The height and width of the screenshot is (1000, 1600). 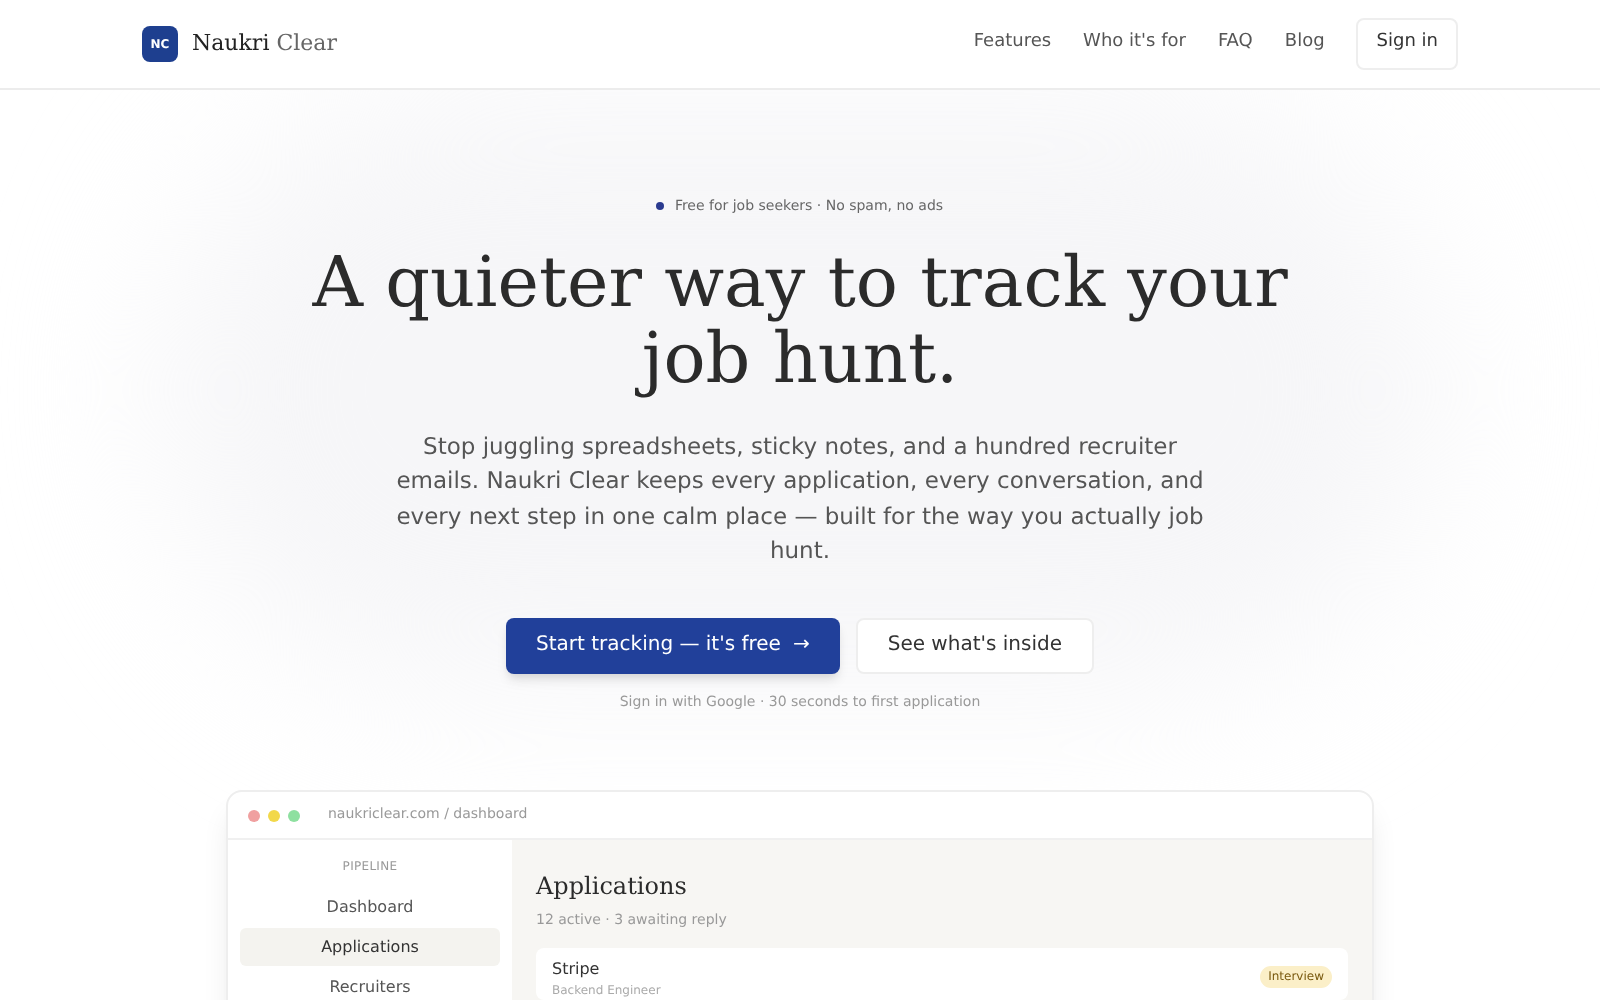 What do you see at coordinates (1407, 44) in the screenshot?
I see `sign-in-button: Sign in` at bounding box center [1407, 44].